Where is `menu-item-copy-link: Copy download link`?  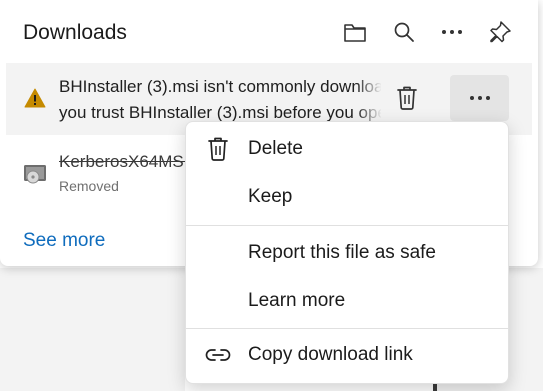 menu-item-copy-link: Copy download link is located at coordinates (347, 355).